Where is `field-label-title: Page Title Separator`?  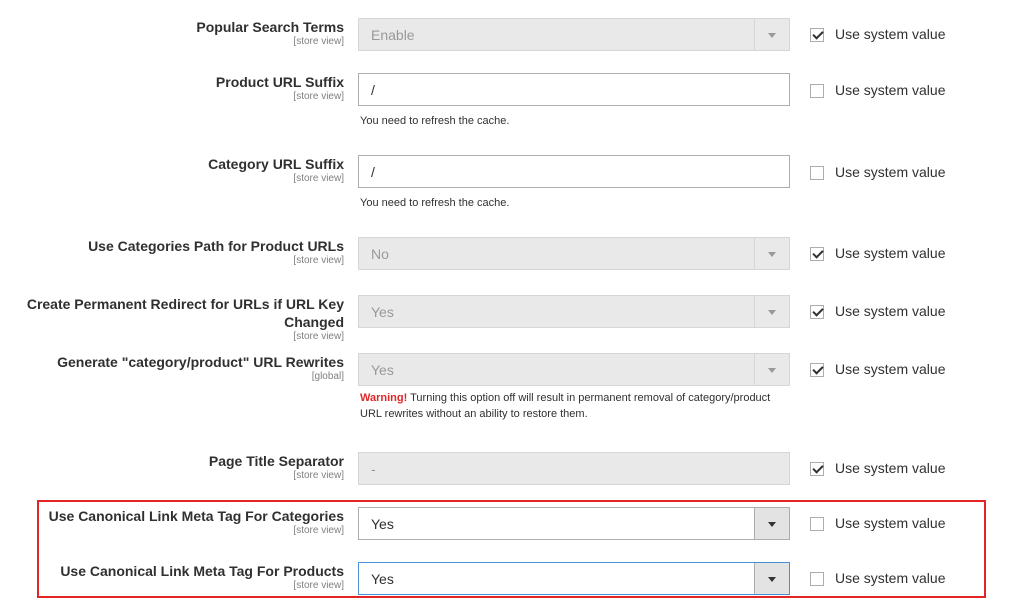 field-label-title: Page Title Separator is located at coordinates (276, 461).